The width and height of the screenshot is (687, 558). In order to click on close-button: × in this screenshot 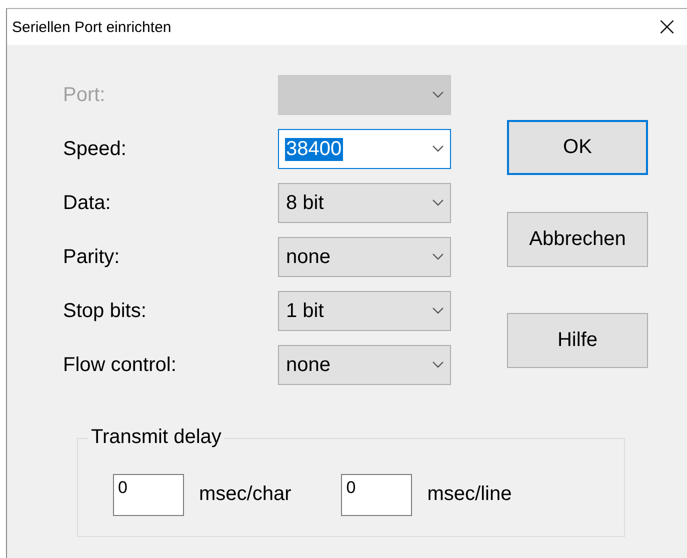, I will do `click(667, 27)`.